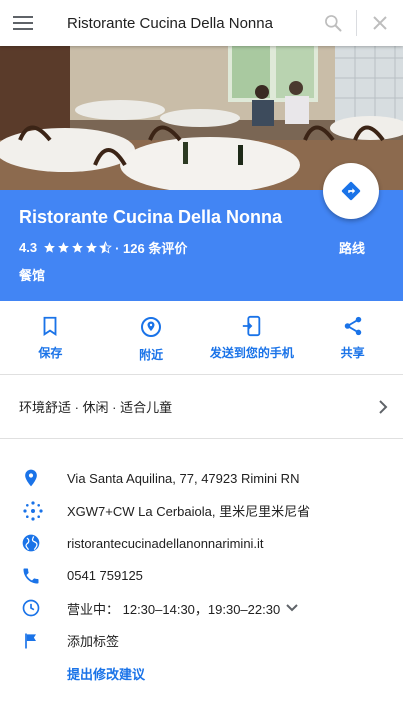 The image size is (403, 713). I want to click on send-to-phone-button: 发送到您的手机, so click(252, 337).